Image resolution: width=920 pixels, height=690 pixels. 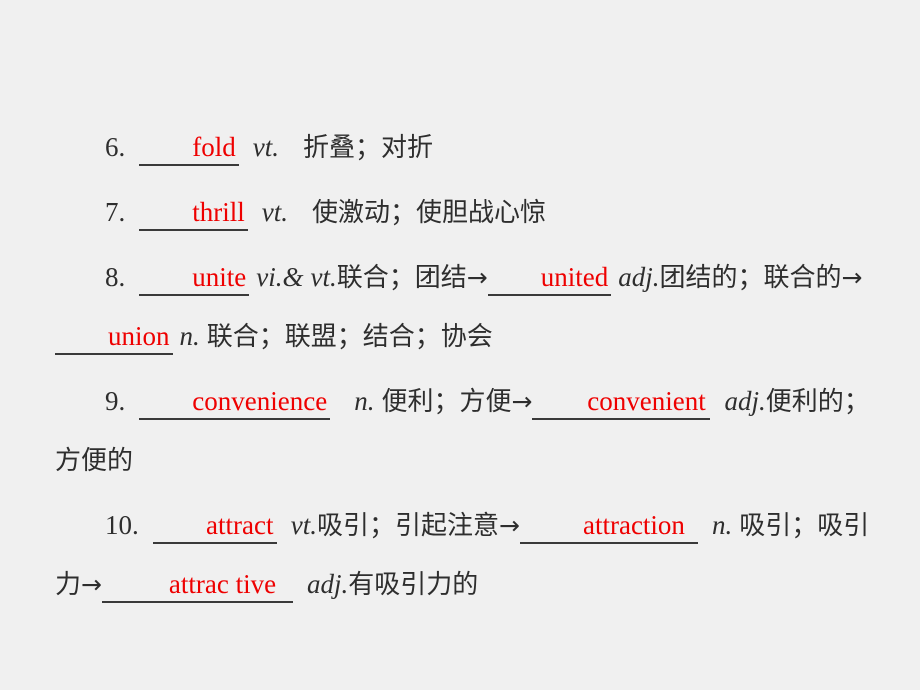 What do you see at coordinates (214, 526) in the screenshot?
I see `answer-blank-attract: attract` at bounding box center [214, 526].